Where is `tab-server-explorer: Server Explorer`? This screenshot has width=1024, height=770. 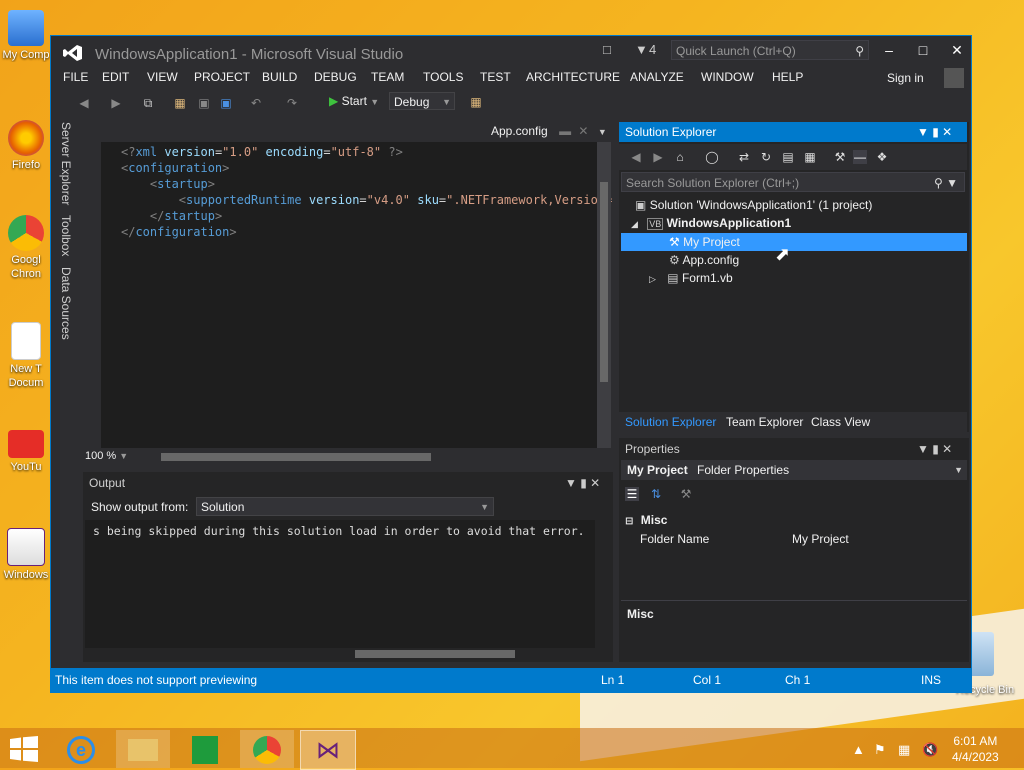
tab-server-explorer: Server Explorer is located at coordinates (66, 163).